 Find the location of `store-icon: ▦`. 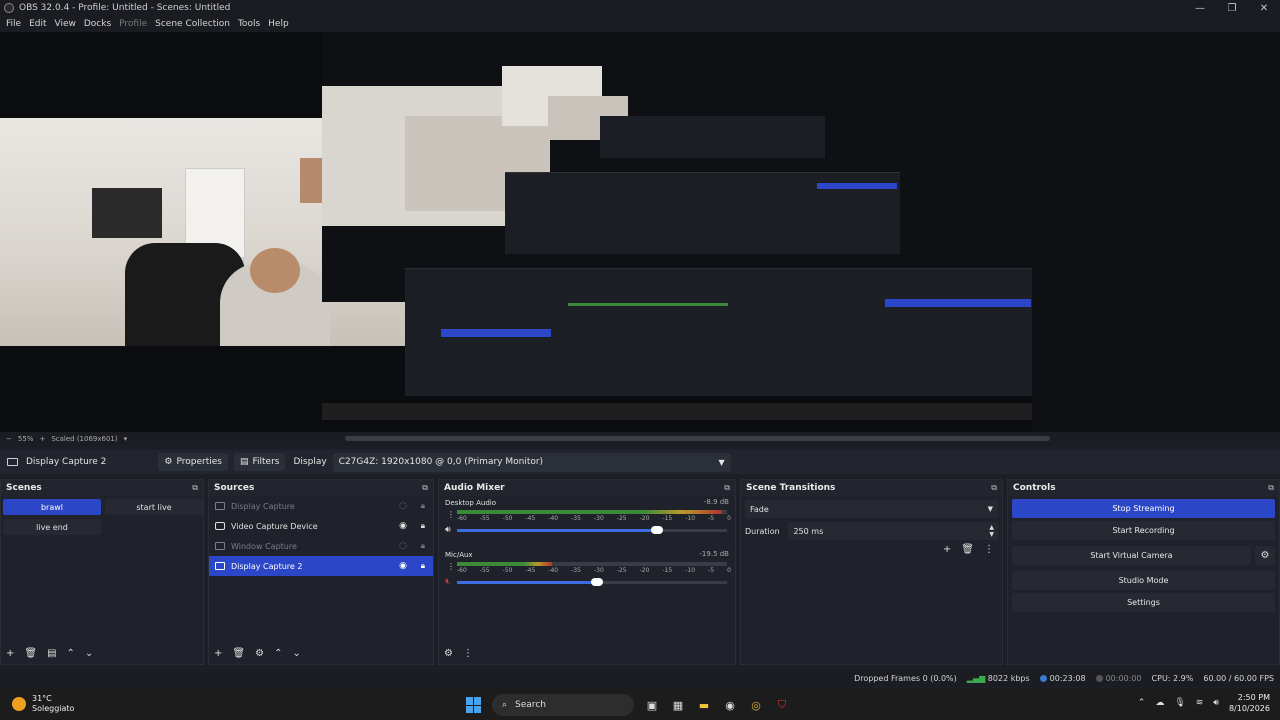

store-icon: ▦ is located at coordinates (678, 705).